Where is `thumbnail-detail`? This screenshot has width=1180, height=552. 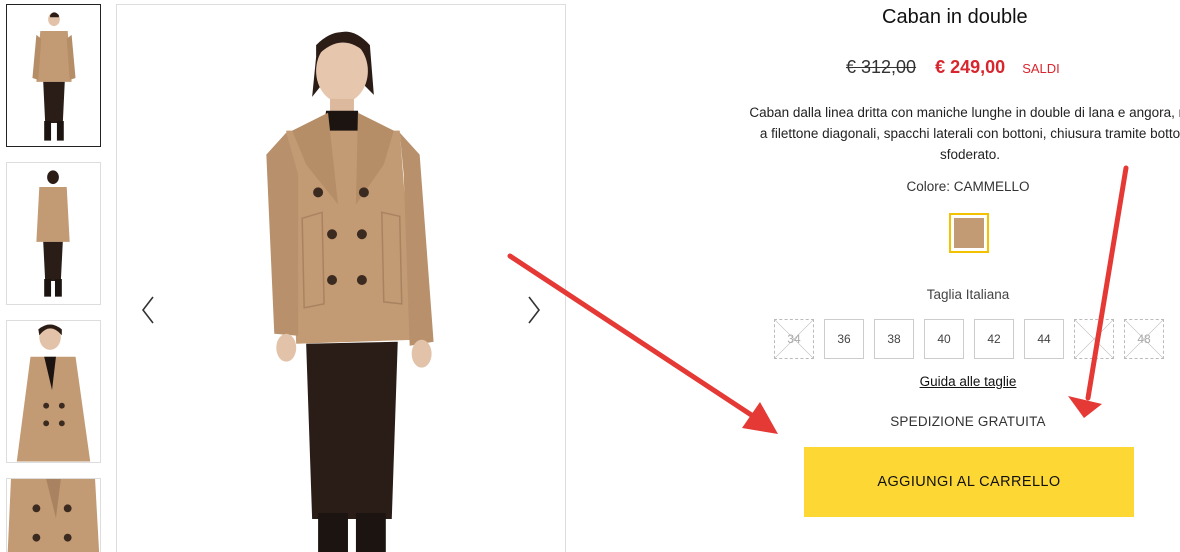
thumbnail-detail is located at coordinates (53, 391).